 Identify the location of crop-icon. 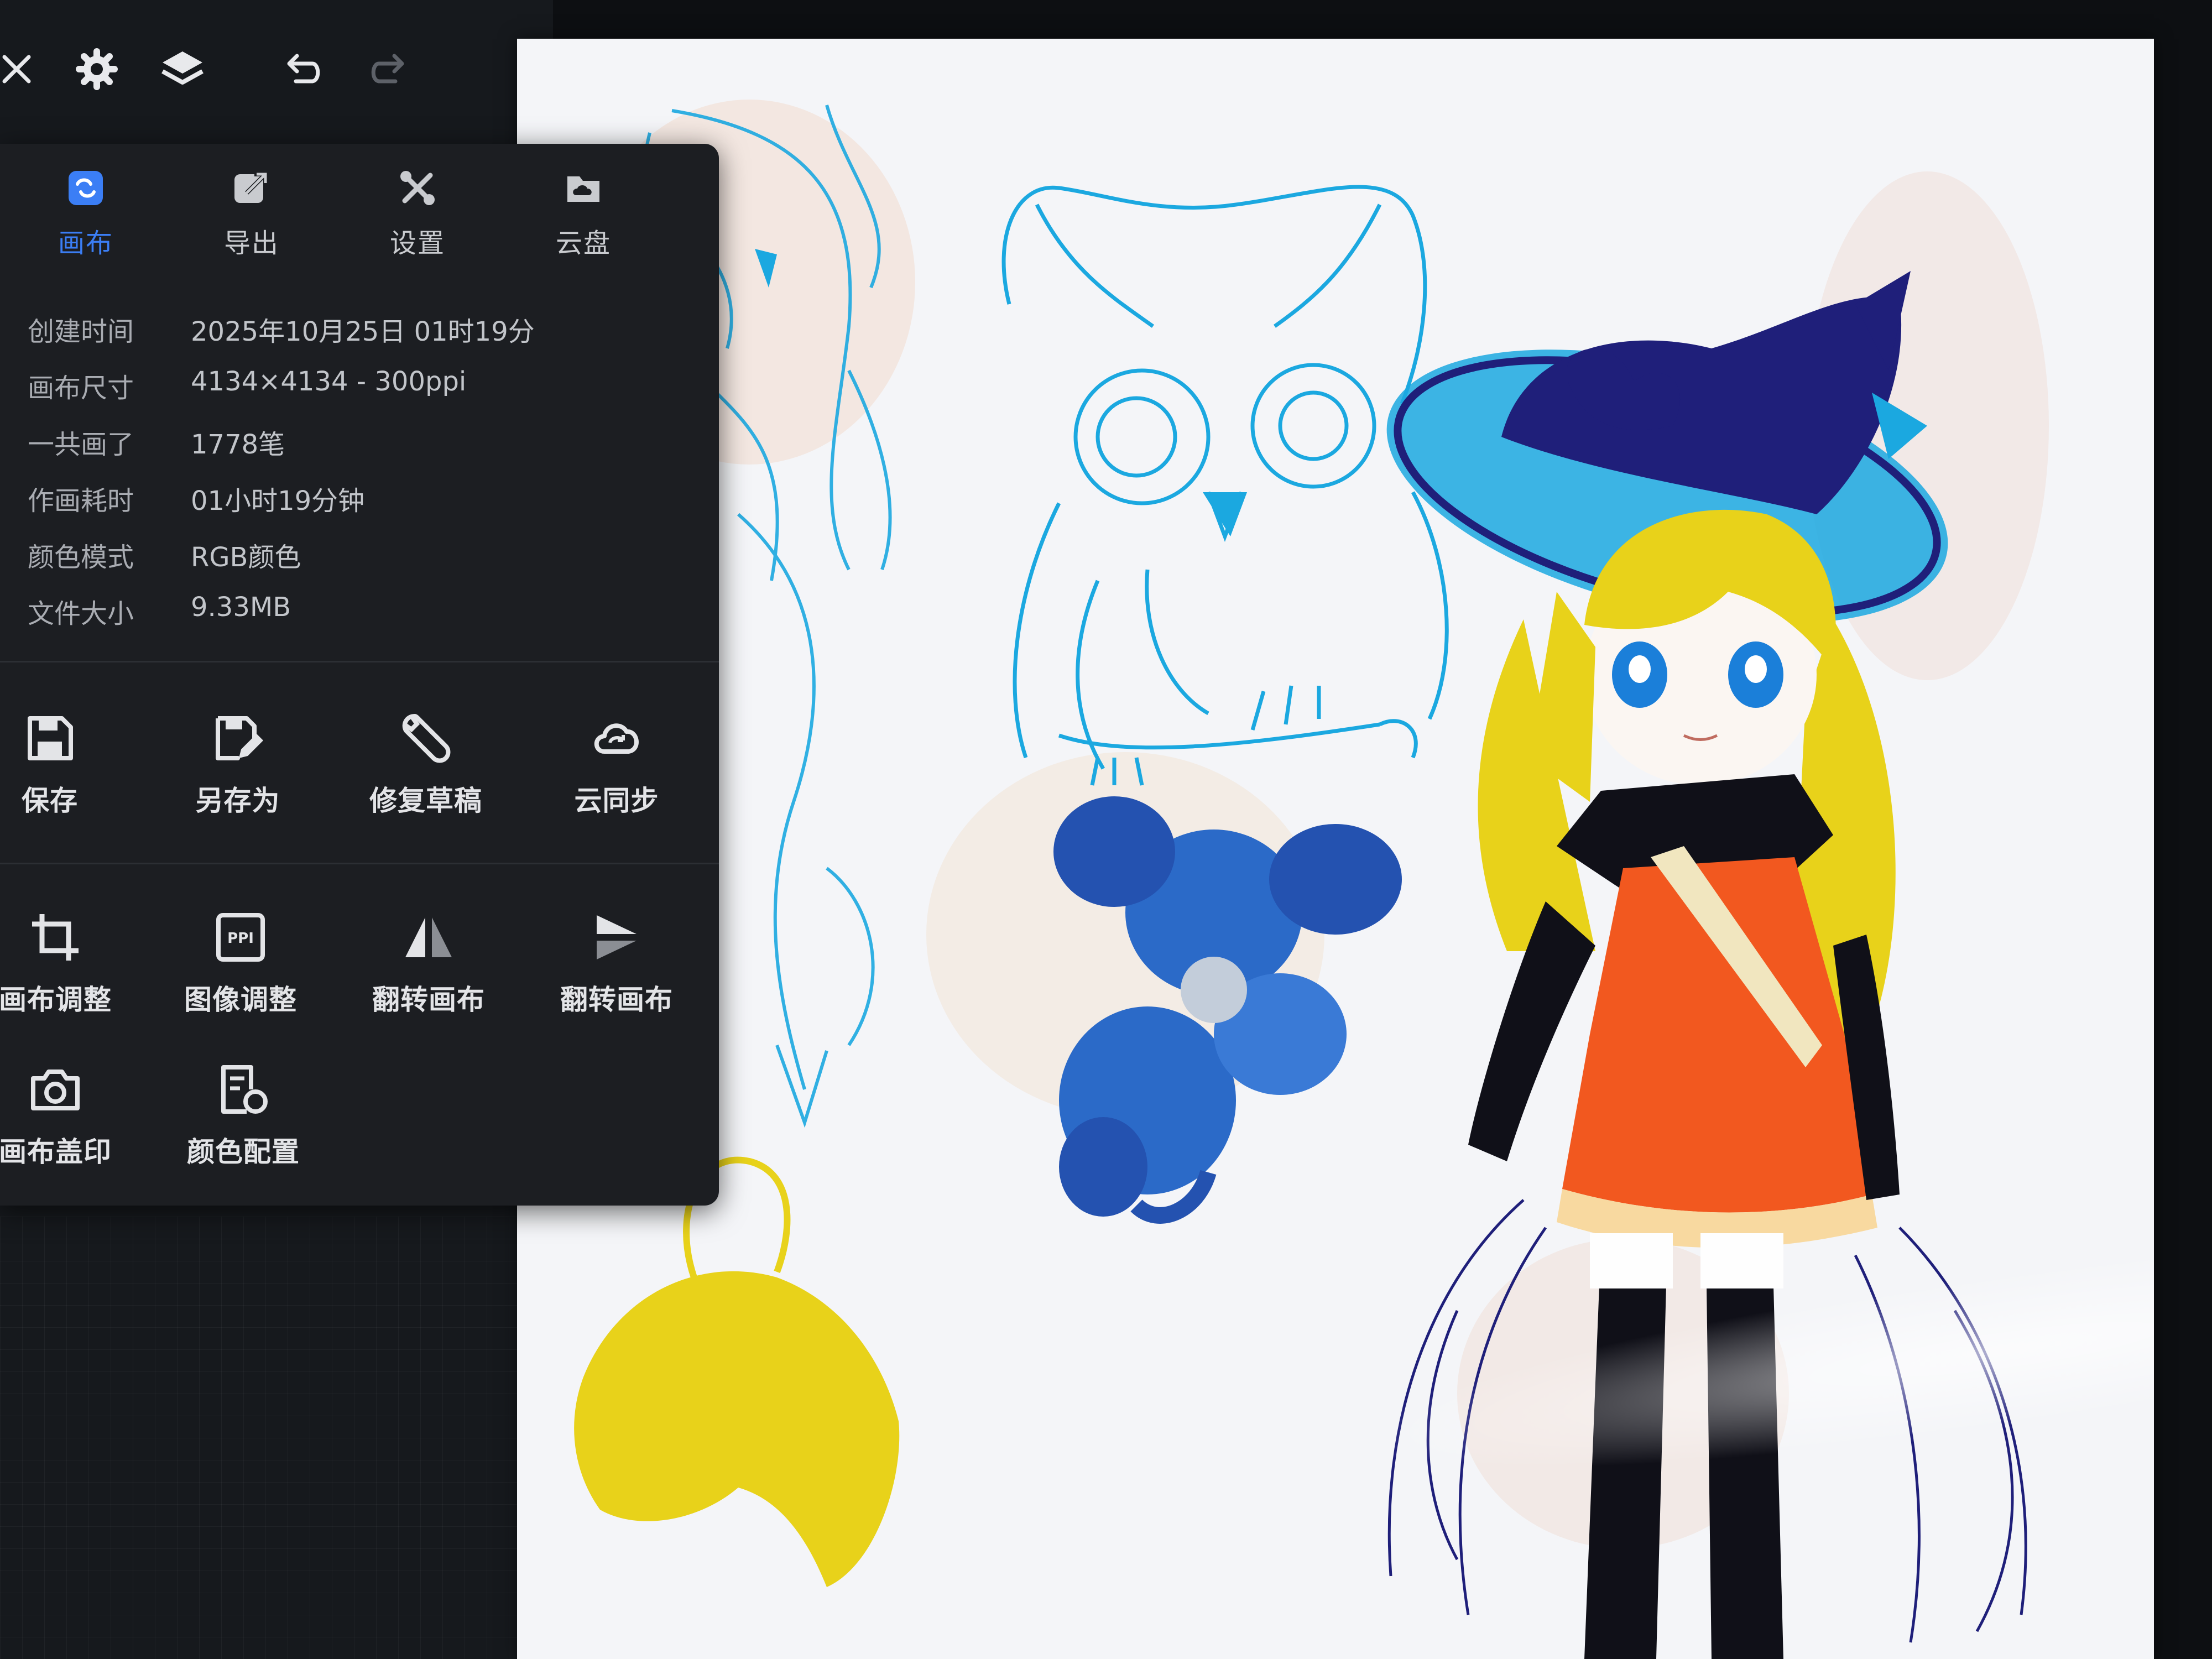
(56, 938).